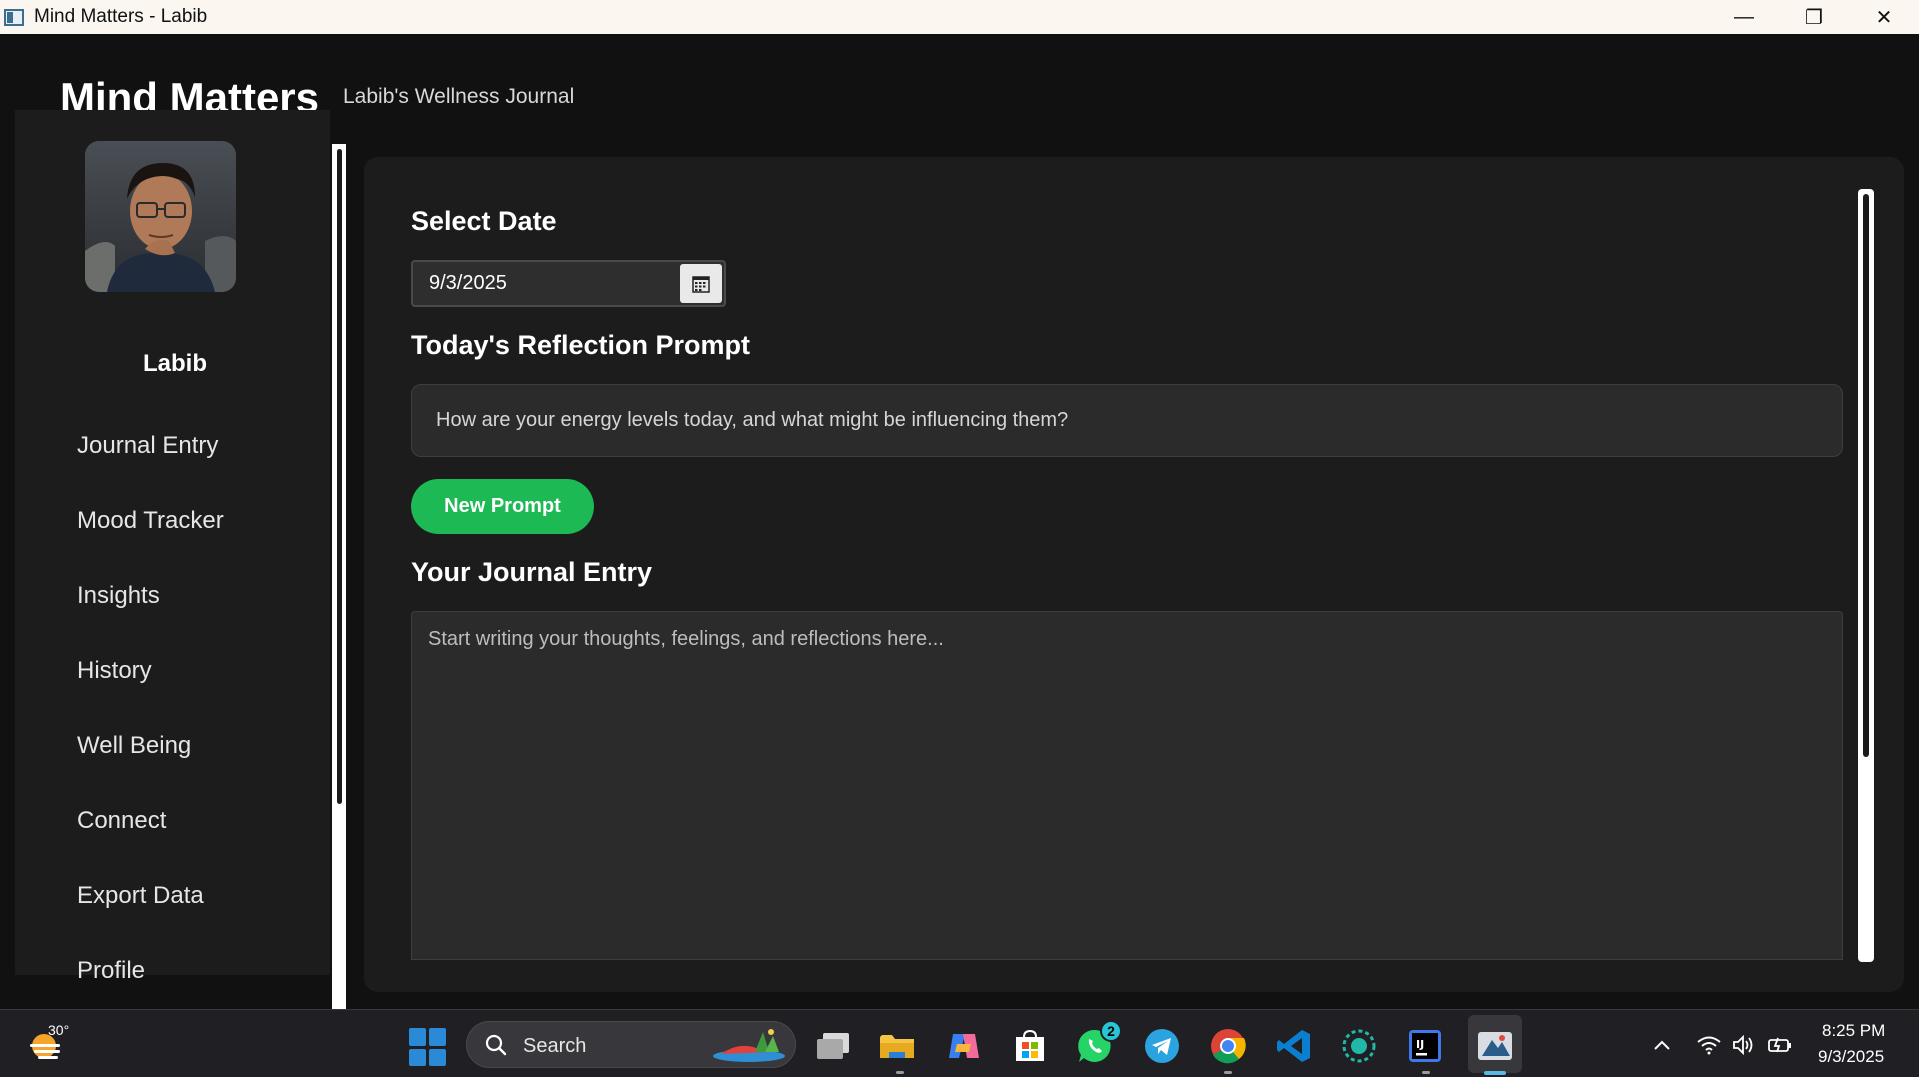 The image size is (1919, 1077). What do you see at coordinates (1294, 1046) in the screenshot?
I see `vscode-icon` at bounding box center [1294, 1046].